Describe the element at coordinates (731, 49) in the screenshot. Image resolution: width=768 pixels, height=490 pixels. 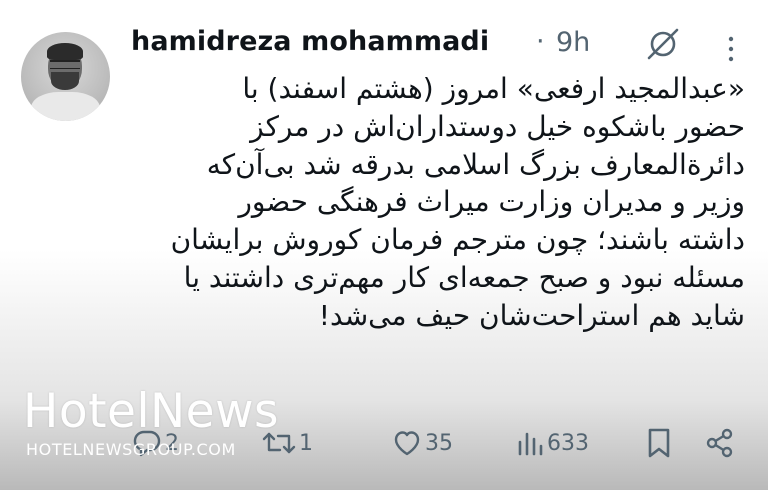
I see `more-icon` at that location.